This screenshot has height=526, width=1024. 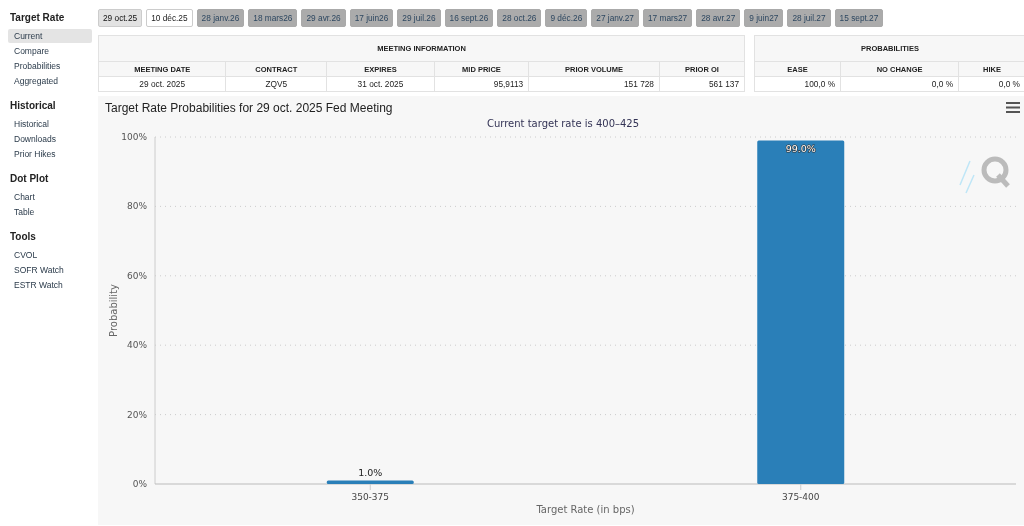 What do you see at coordinates (50, 51) in the screenshot?
I see `sidebar-item: Compare` at bounding box center [50, 51].